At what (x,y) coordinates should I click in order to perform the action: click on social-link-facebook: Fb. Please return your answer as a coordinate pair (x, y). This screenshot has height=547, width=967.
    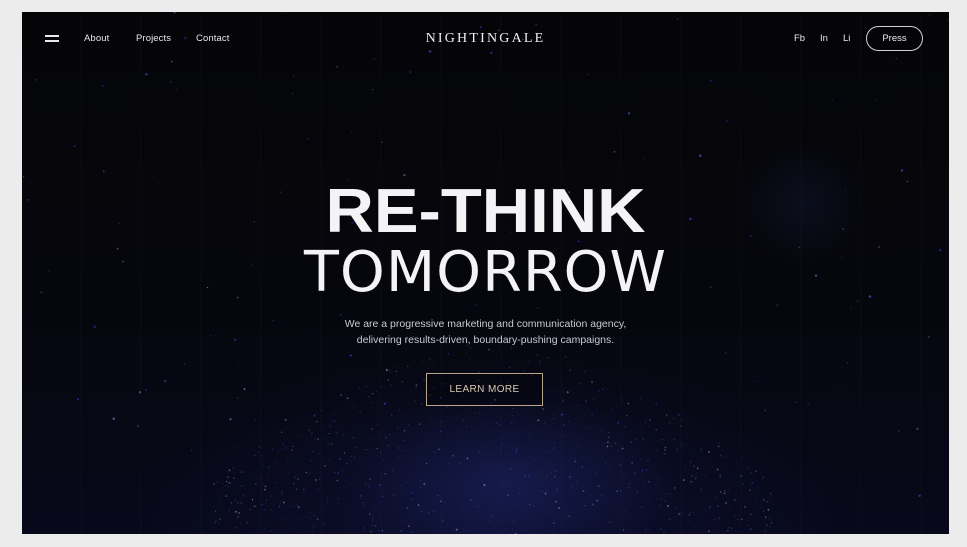
    Looking at the image, I should click on (799, 39).